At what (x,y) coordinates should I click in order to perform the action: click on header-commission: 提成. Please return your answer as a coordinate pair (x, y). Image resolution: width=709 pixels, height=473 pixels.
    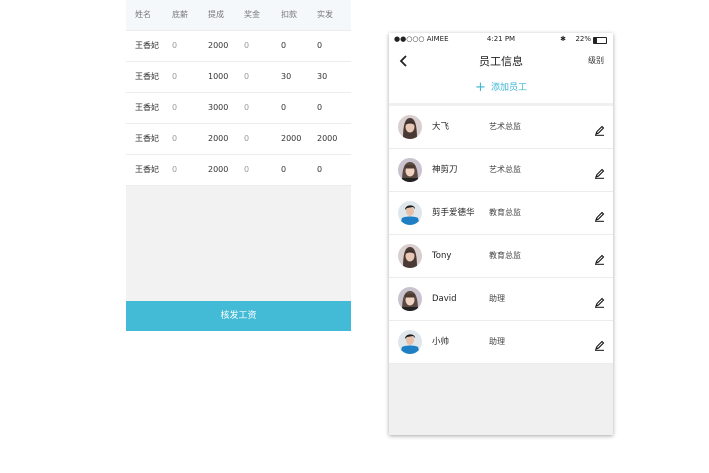
    Looking at the image, I should click on (216, 14).